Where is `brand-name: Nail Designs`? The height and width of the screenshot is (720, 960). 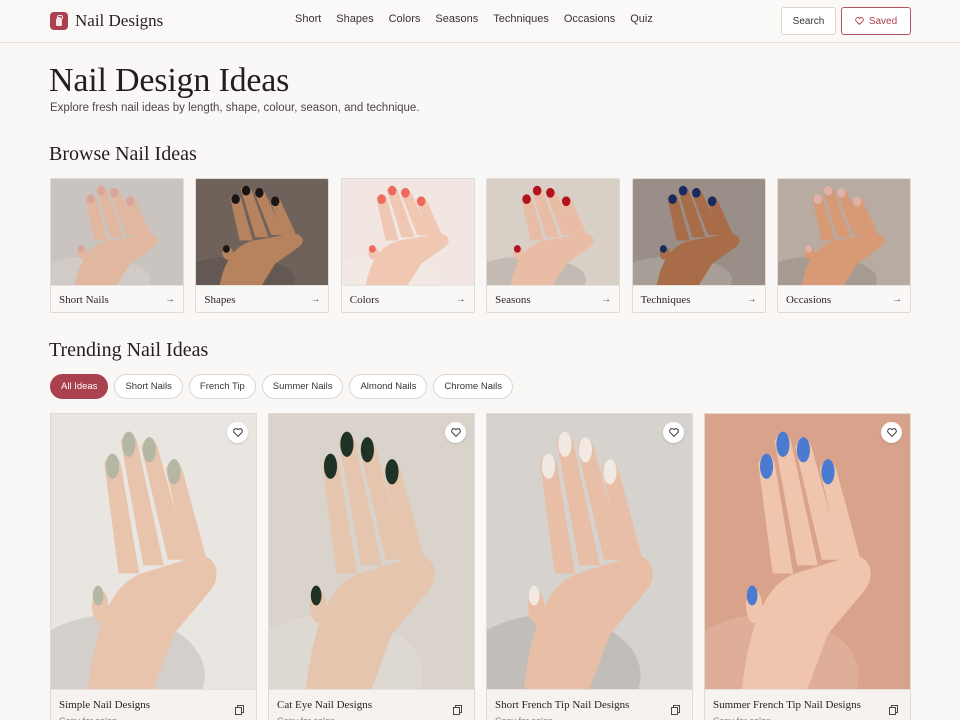
brand-name: Nail Designs is located at coordinates (119, 20).